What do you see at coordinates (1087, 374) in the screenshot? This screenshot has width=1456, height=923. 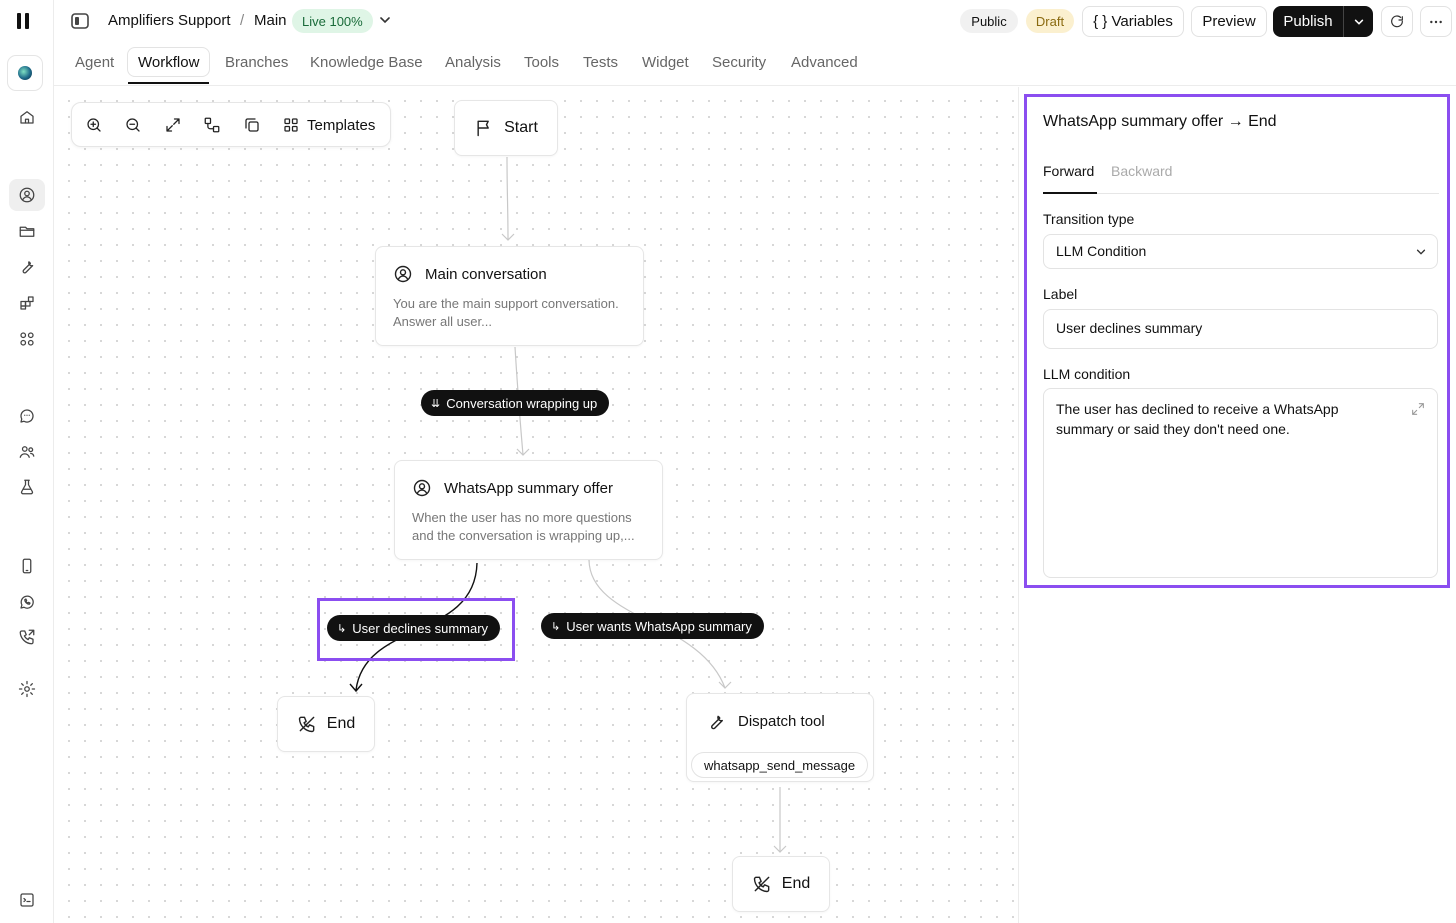 I see `llm-condition-label: LLM condition` at bounding box center [1087, 374].